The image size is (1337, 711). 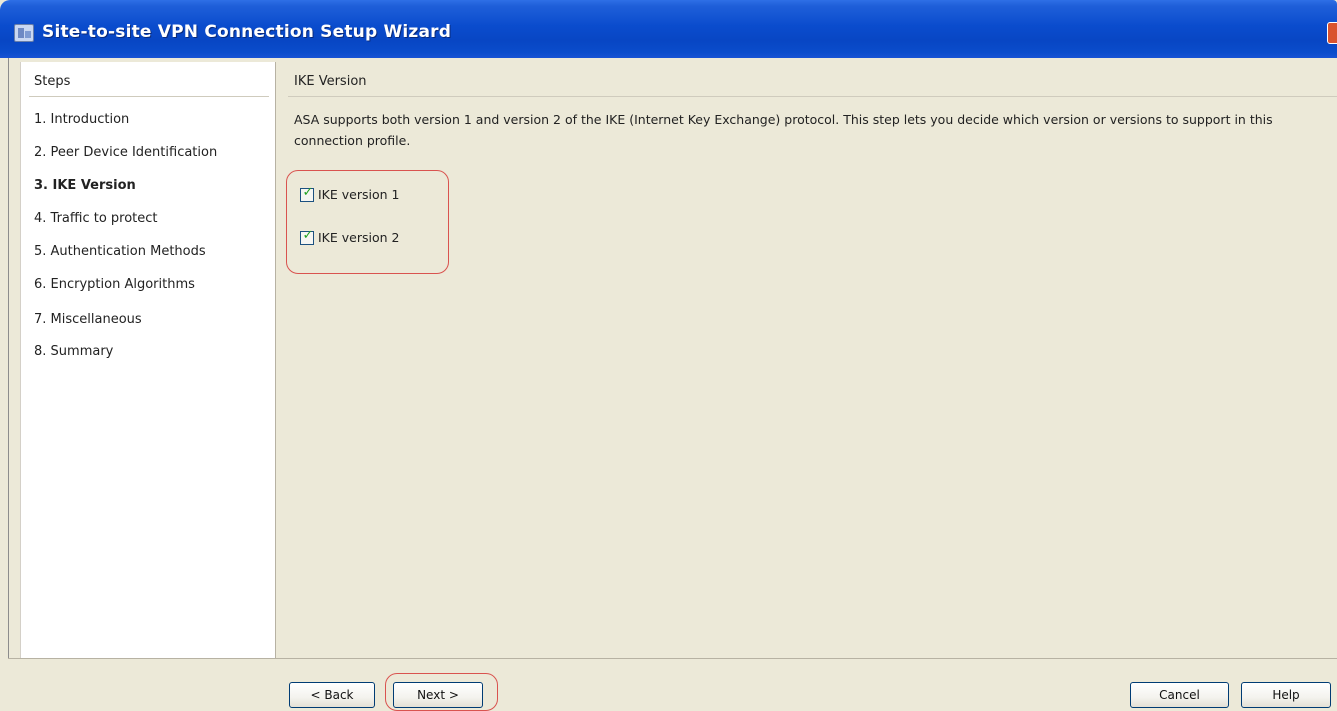 I want to click on ike-version-1-checkbox: ✓ IKE version 1, so click(x=350, y=193).